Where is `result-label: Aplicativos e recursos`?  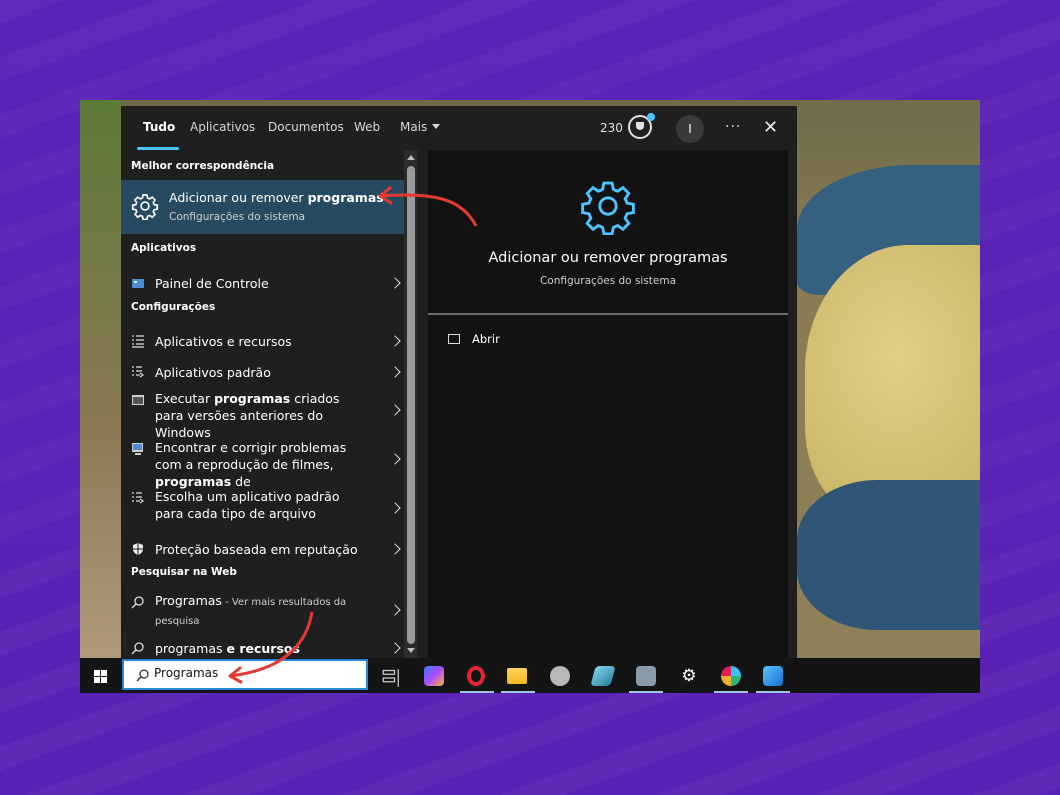 result-label: Aplicativos e recursos is located at coordinates (223, 341).